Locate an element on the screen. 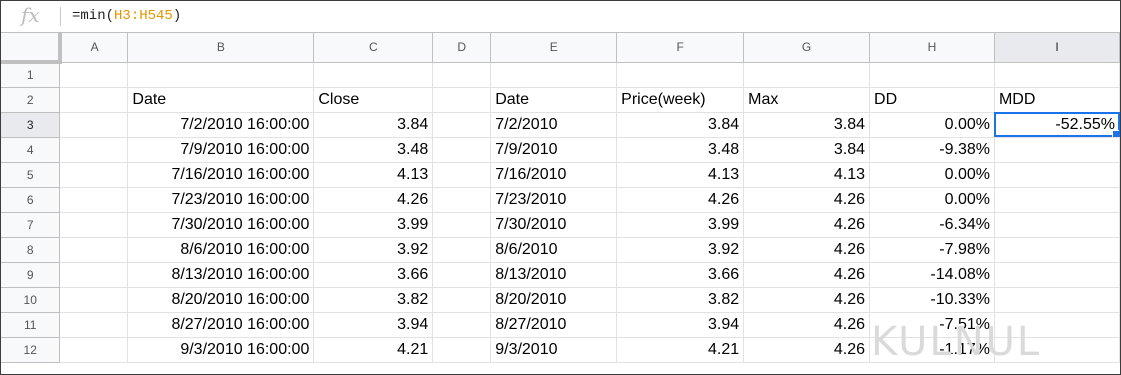 This screenshot has height=375, width=1121. cell-f1 is located at coordinates (680, 75).